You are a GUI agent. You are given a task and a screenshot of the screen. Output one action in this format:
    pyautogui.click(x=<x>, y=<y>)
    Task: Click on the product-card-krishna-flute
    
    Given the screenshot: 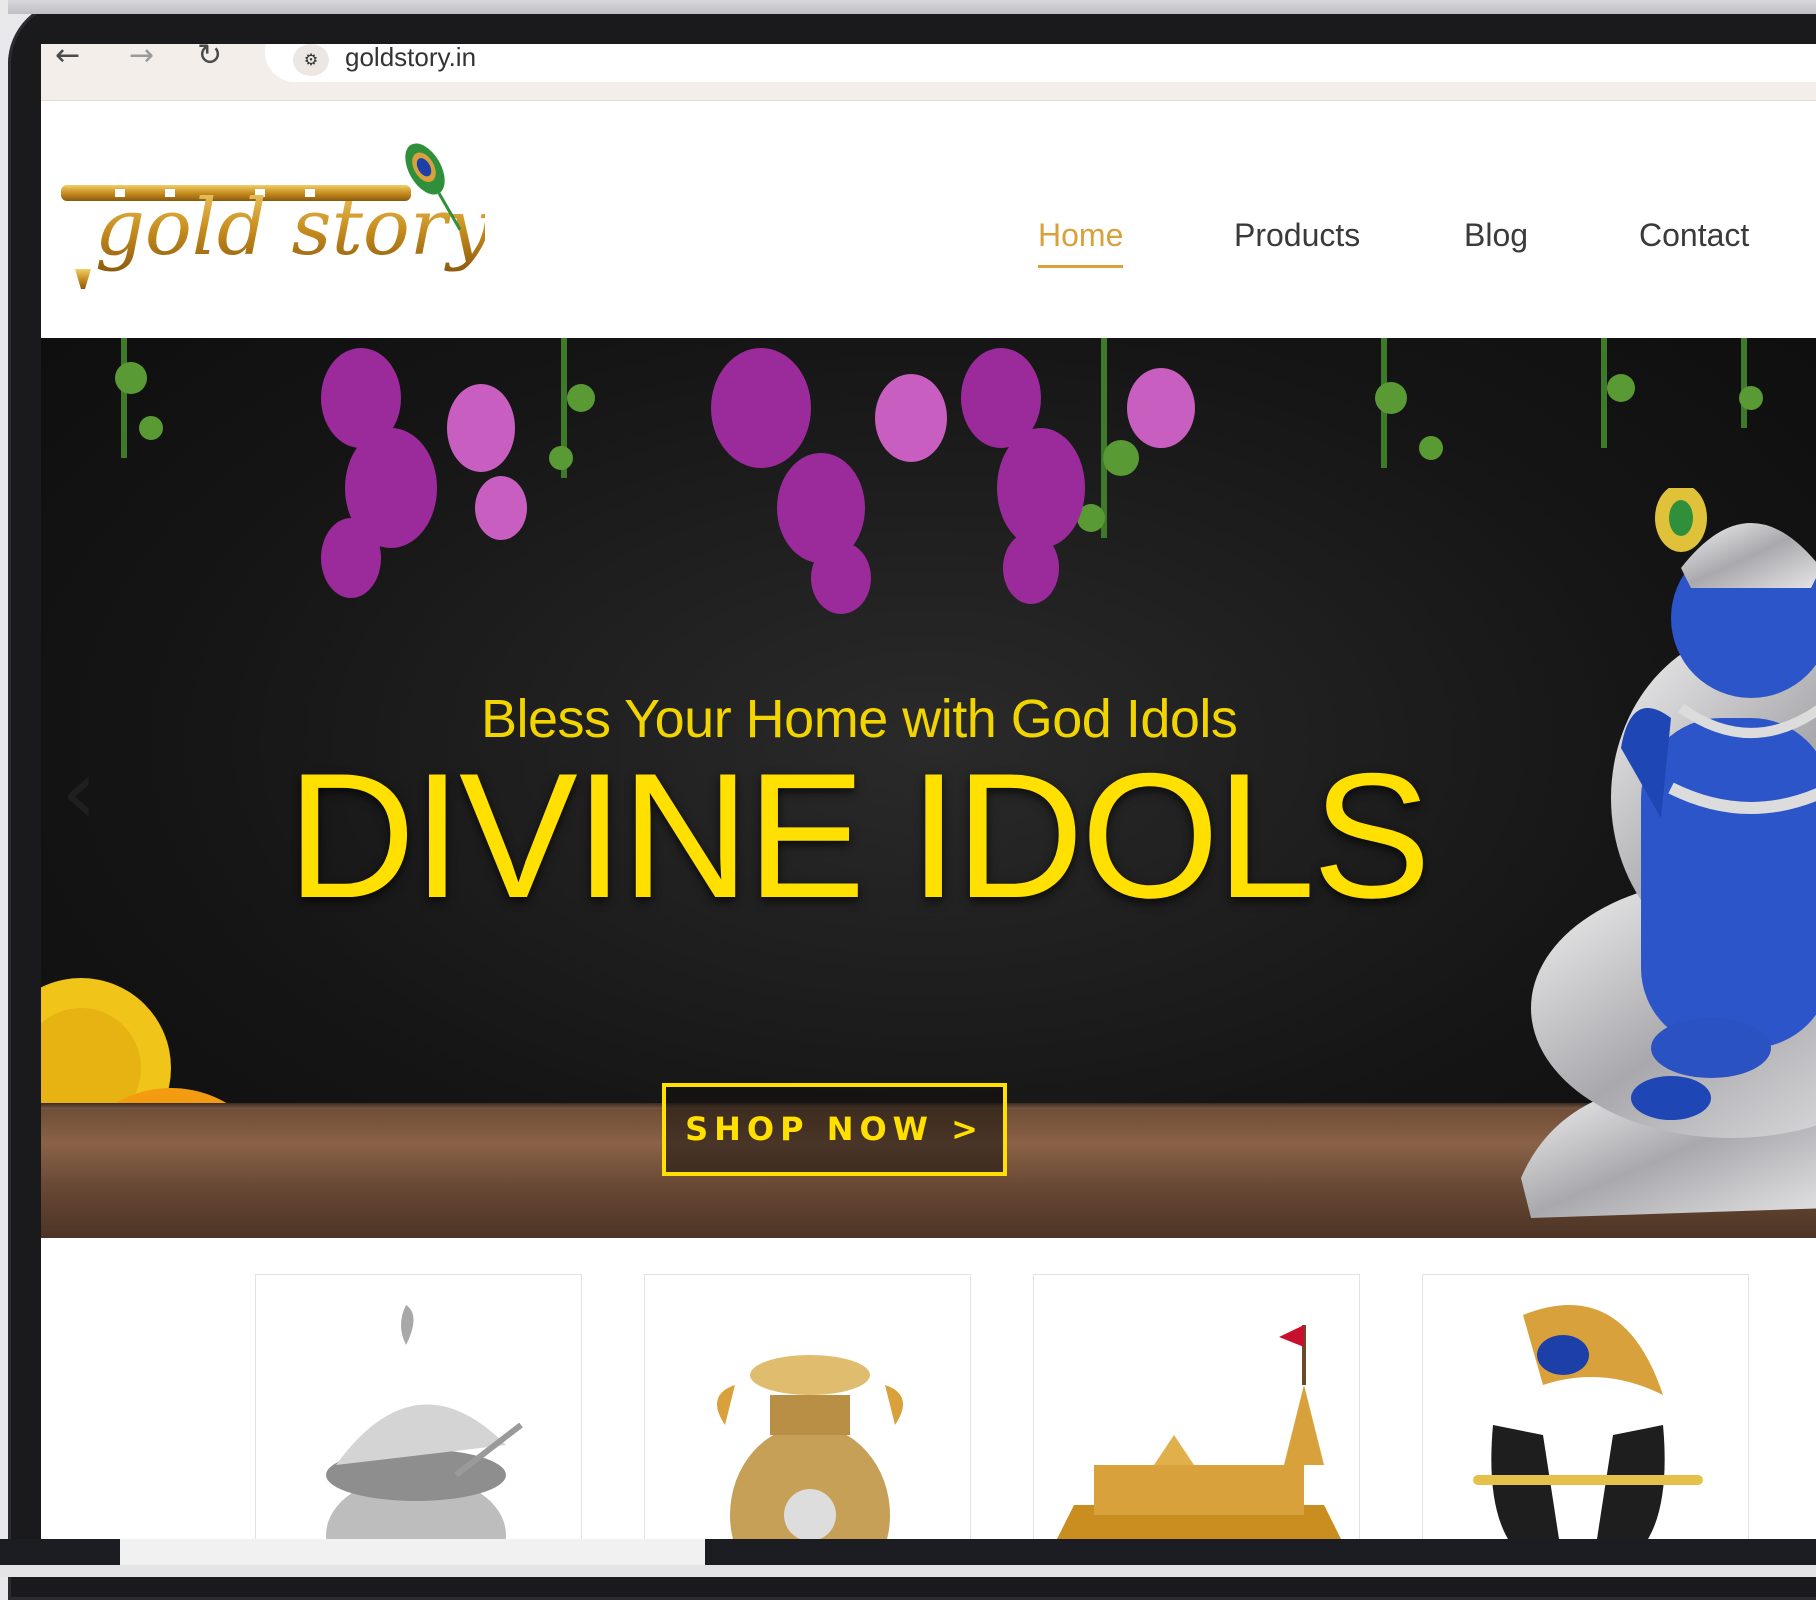 What is the action you would take?
    pyautogui.click(x=1585, y=1409)
    